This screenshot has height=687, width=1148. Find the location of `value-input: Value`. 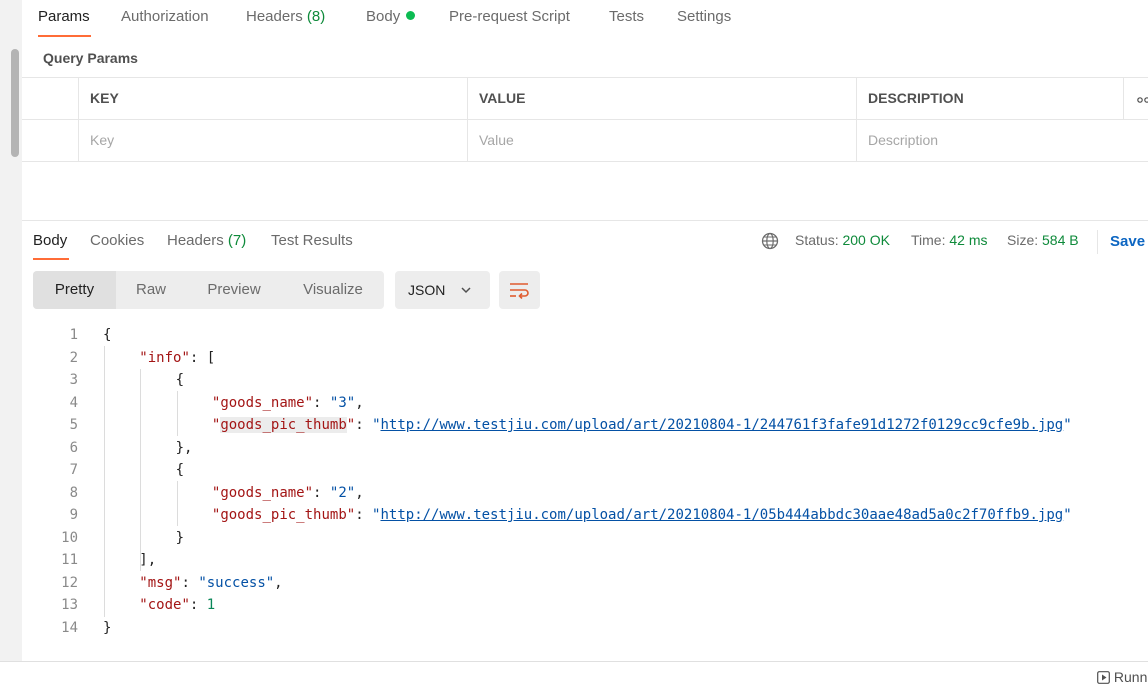

value-input: Value is located at coordinates (661, 140).